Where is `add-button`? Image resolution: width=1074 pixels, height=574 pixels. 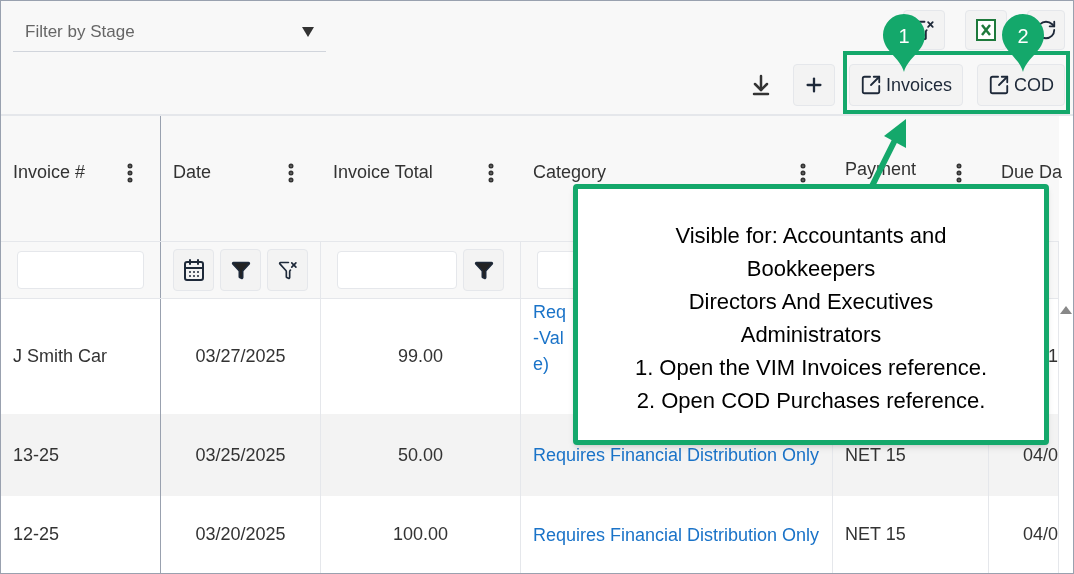
add-button is located at coordinates (813, 85).